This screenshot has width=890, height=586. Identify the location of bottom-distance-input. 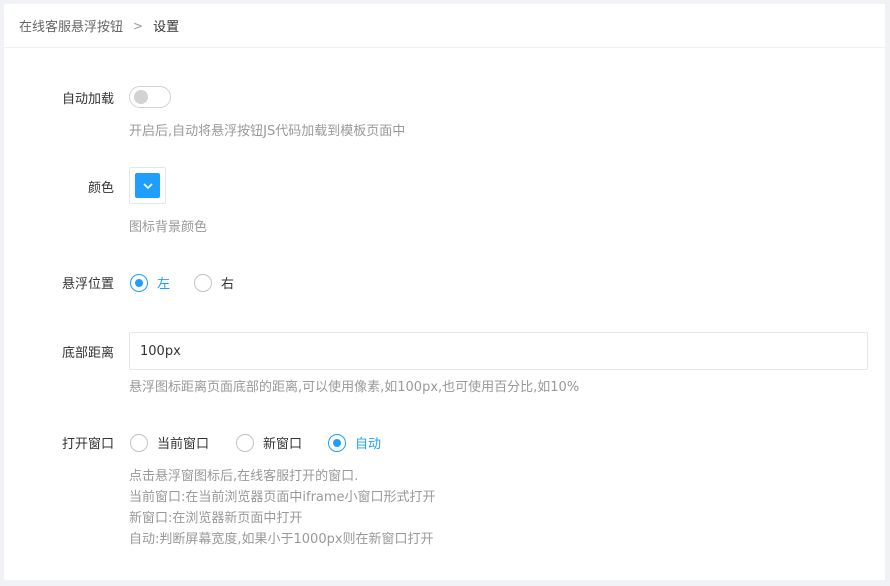
(498, 351).